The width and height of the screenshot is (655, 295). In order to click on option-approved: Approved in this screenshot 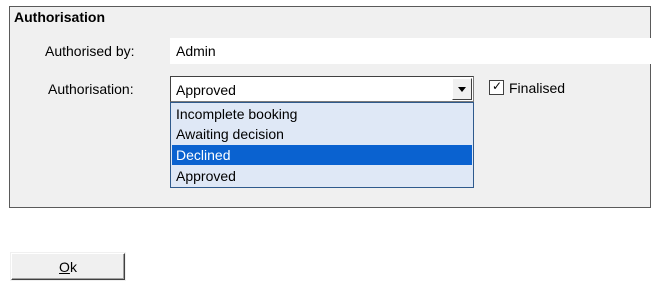, I will do `click(322, 176)`.